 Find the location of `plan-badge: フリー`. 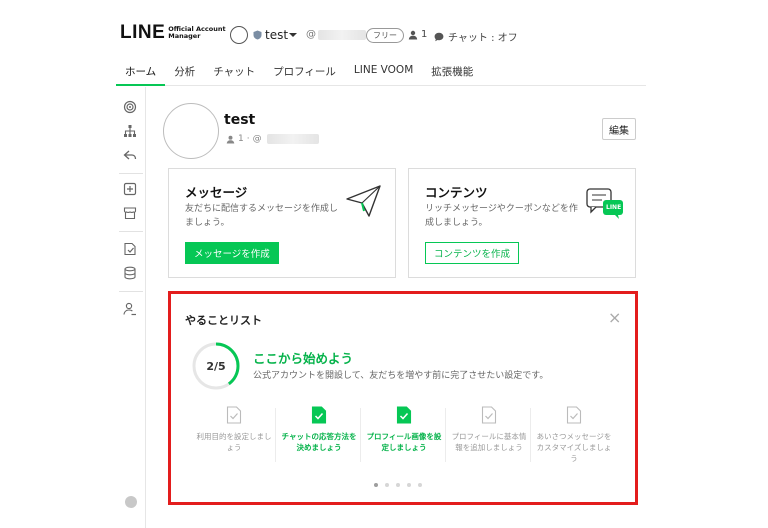

plan-badge: フリー is located at coordinates (385, 35).